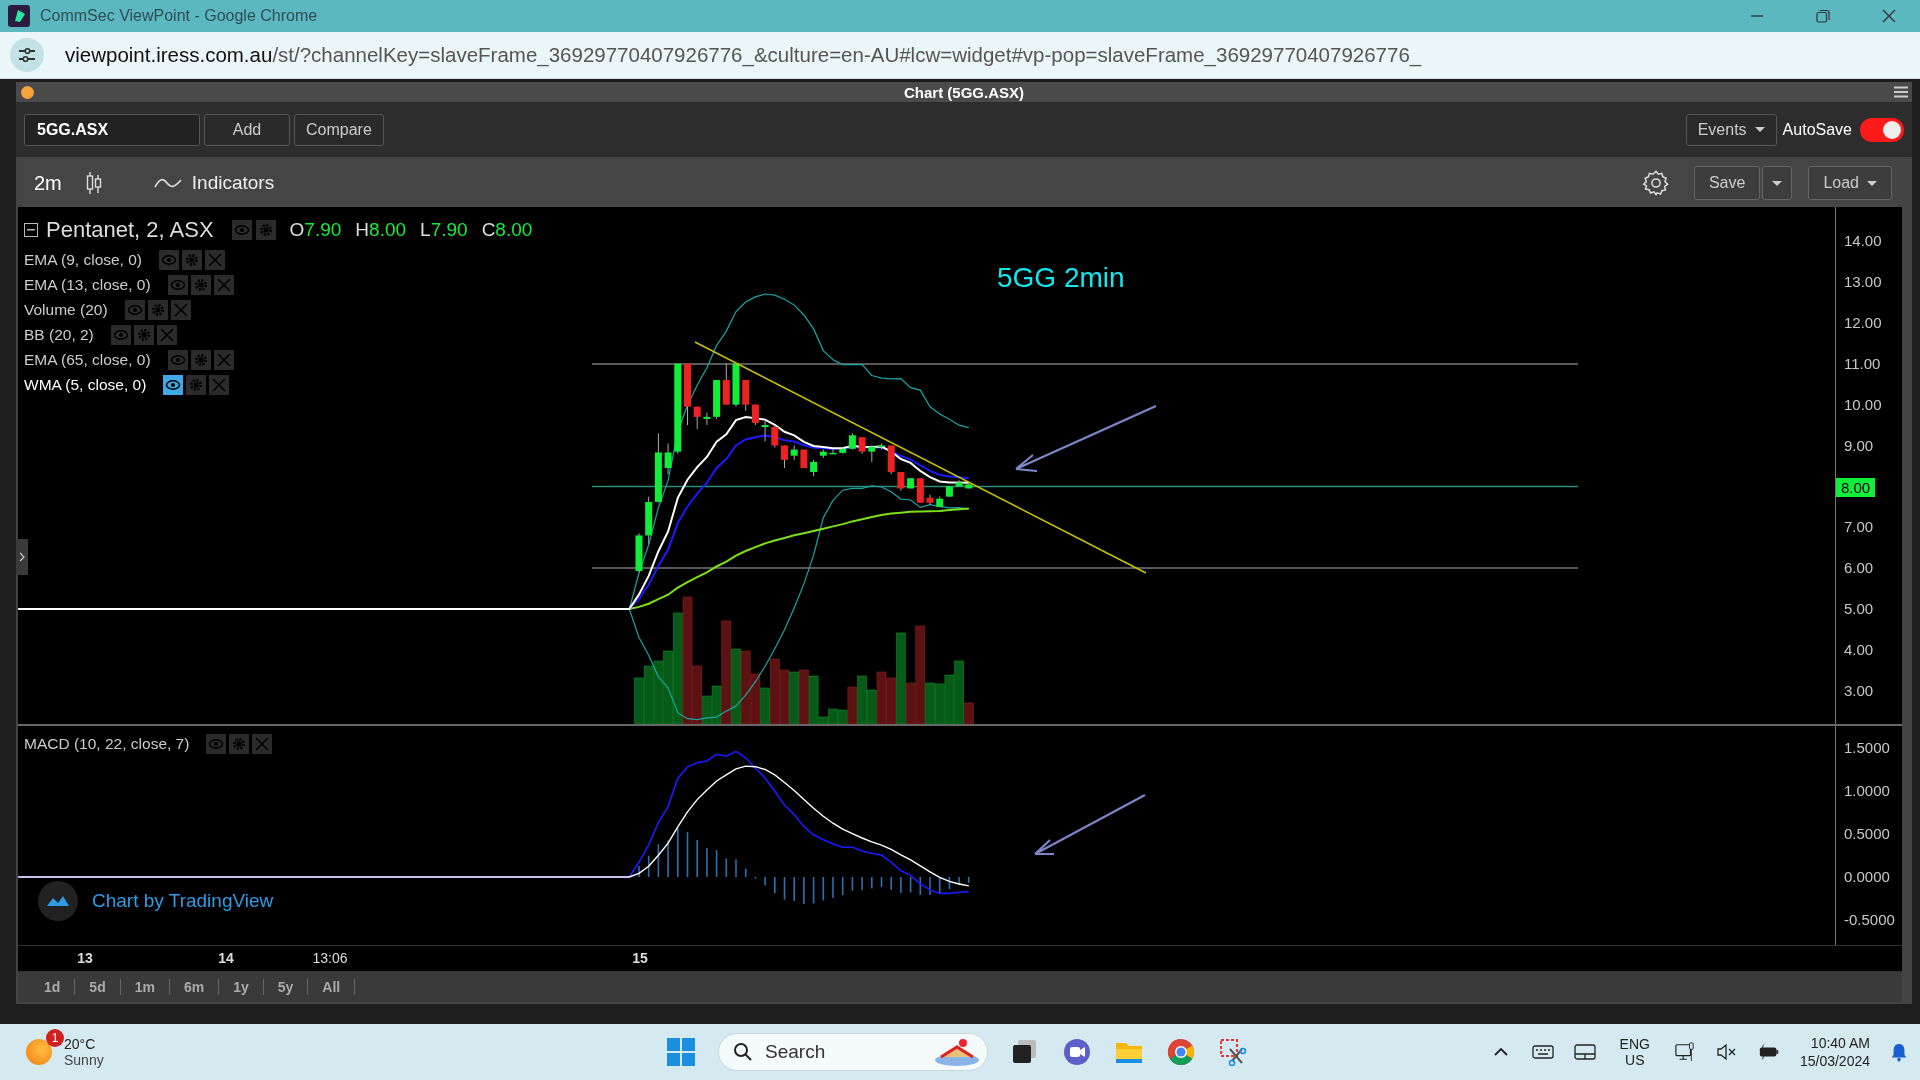 This screenshot has height=1080, width=1920. Describe the element at coordinates (1850, 183) in the screenshot. I see `load-dropdown: Load` at that location.